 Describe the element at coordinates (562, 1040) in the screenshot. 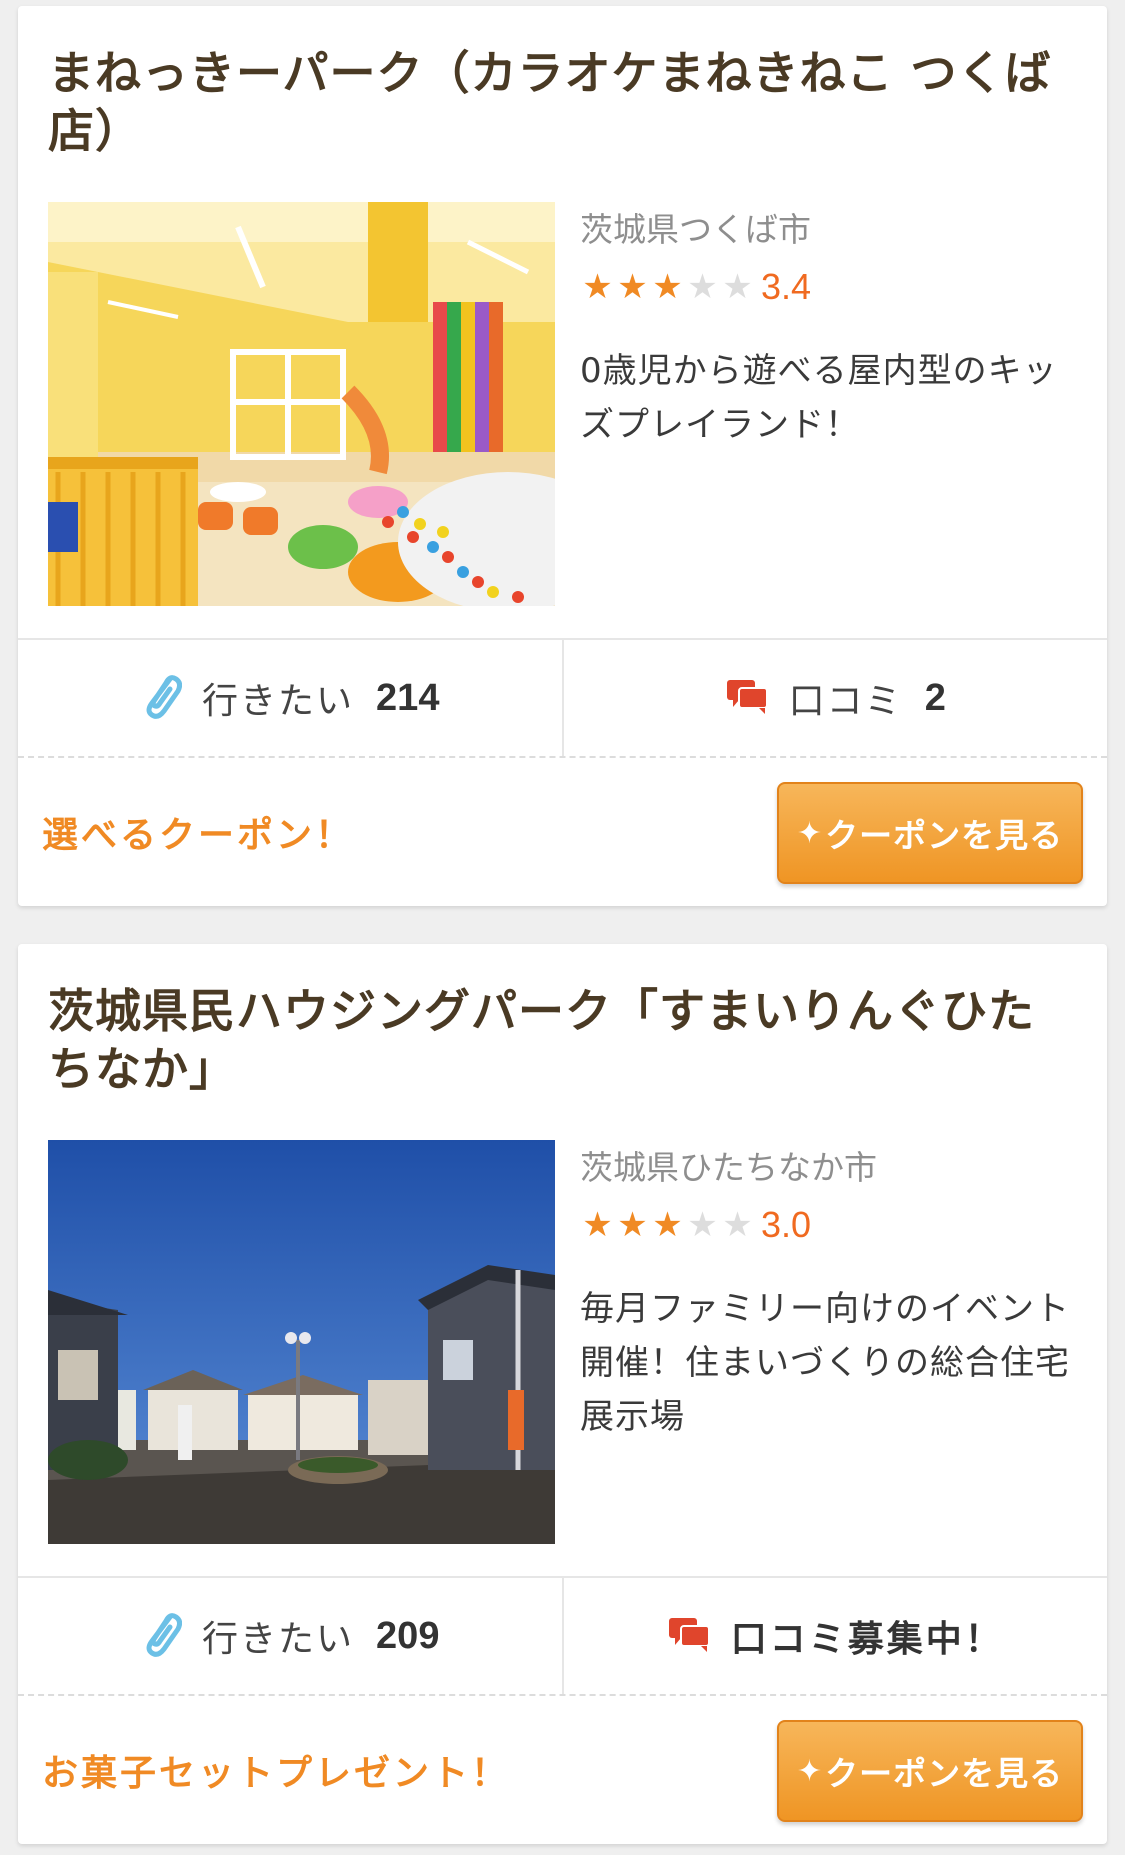

I see `listing-title: 茨城県民ハウジングパーク「すまいりんぐひたちなか」` at that location.